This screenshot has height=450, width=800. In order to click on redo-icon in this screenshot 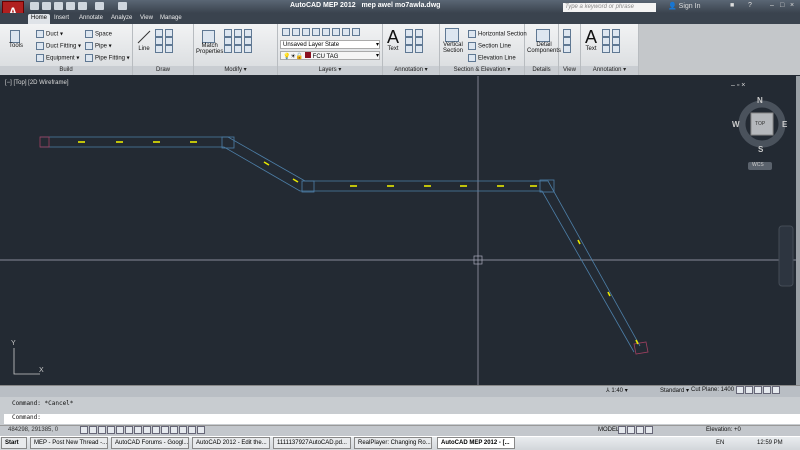, I will do `click(99, 6)`.